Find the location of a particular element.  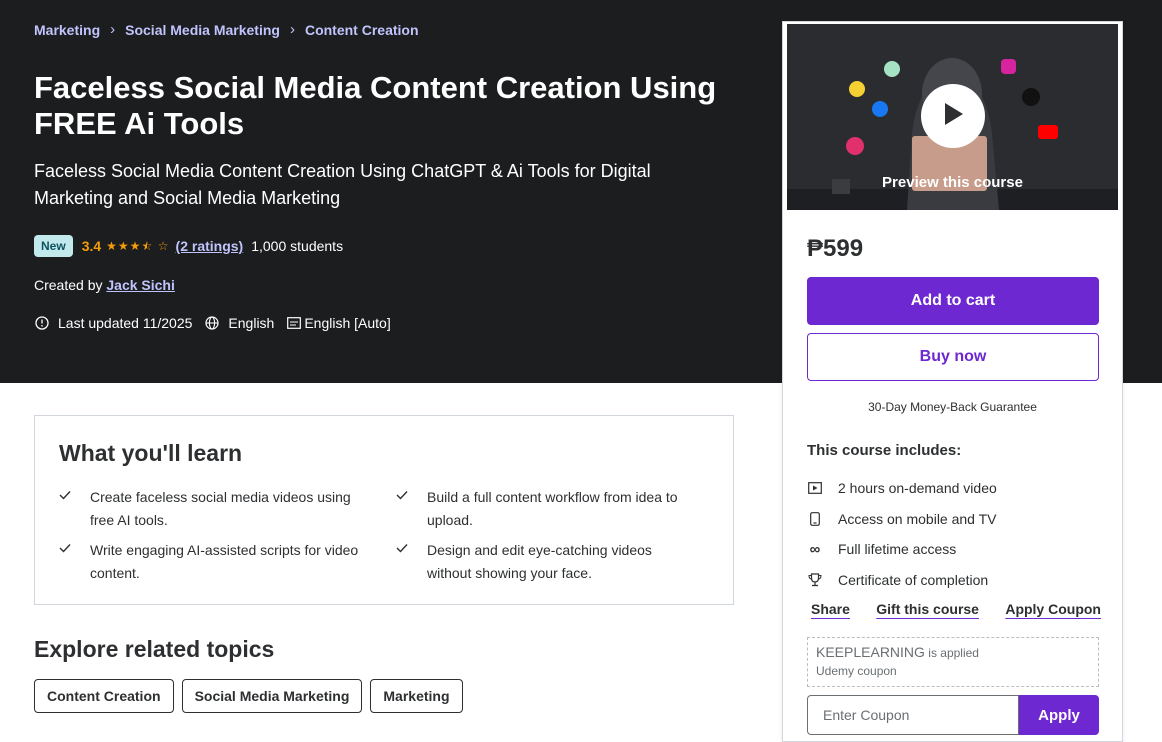

card-actions: Share Gift this course Apply Coupon is located at coordinates (956, 609).